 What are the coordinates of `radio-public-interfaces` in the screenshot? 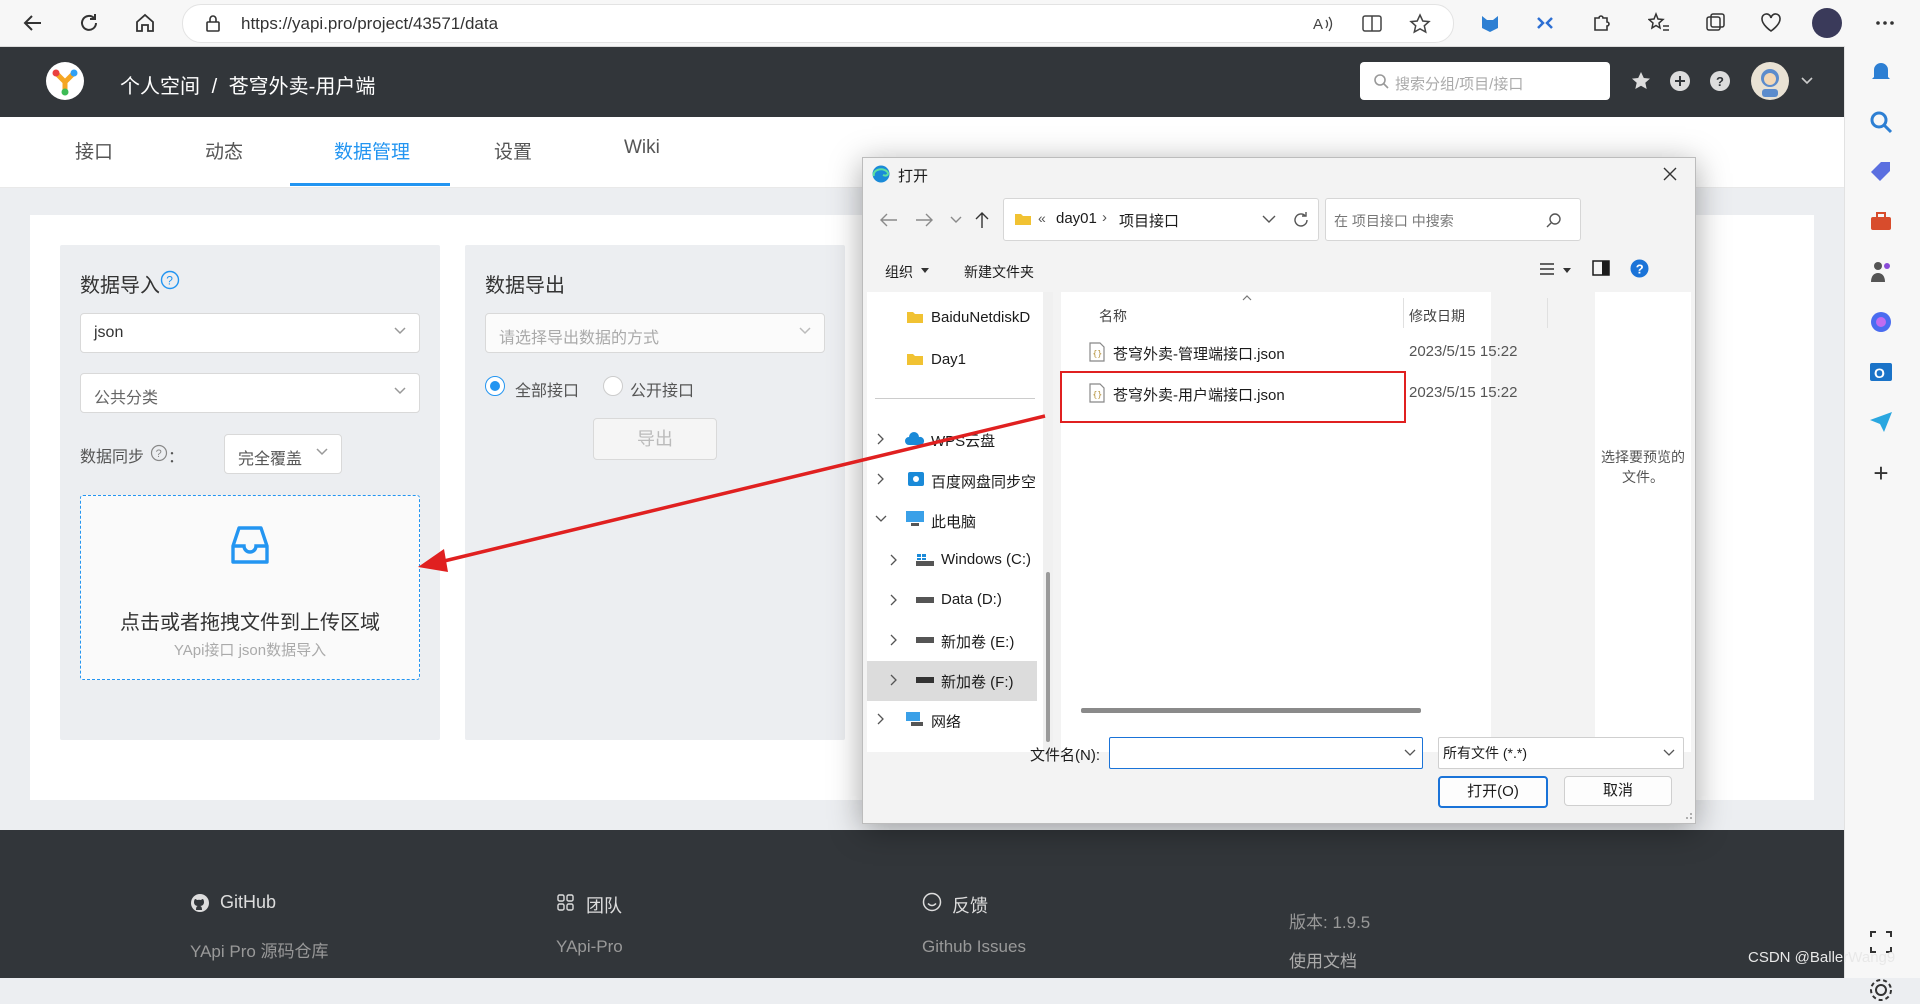 It's located at (613, 386).